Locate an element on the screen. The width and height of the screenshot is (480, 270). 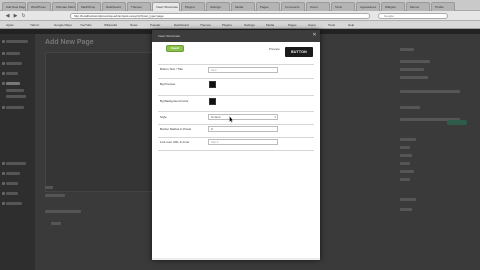
bookmark-item: Media is located at coordinates (270, 25).